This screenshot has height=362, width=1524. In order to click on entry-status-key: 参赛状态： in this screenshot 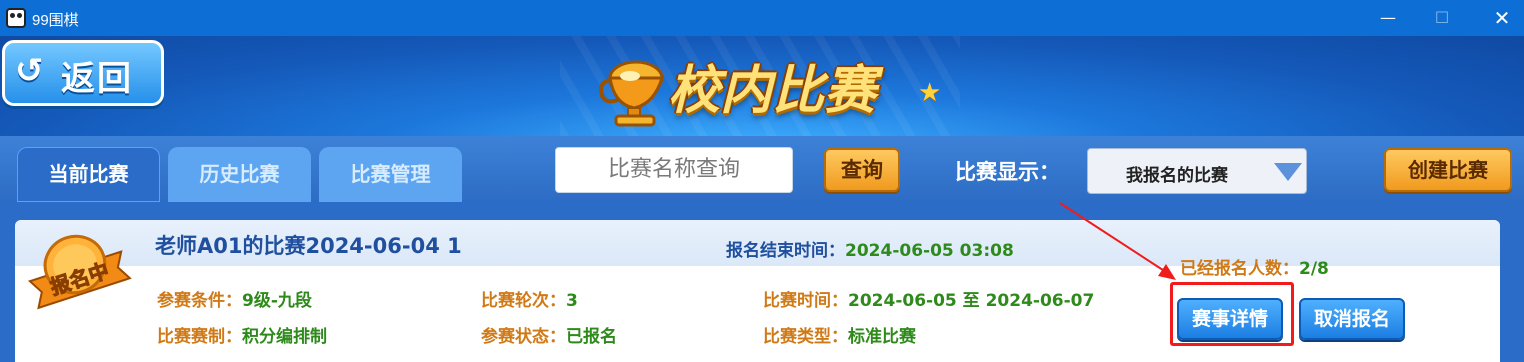, I will do `click(523, 337)`.